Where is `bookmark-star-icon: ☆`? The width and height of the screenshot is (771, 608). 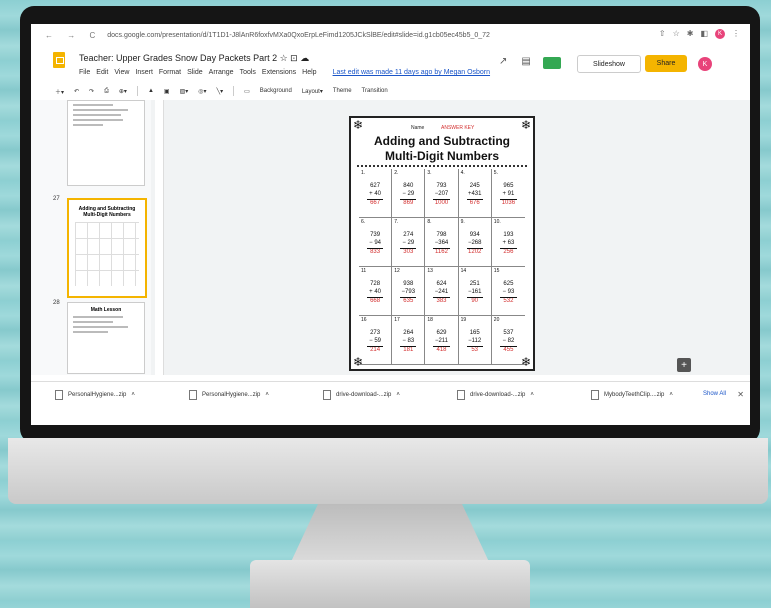
bookmark-star-icon: ☆ is located at coordinates (676, 34).